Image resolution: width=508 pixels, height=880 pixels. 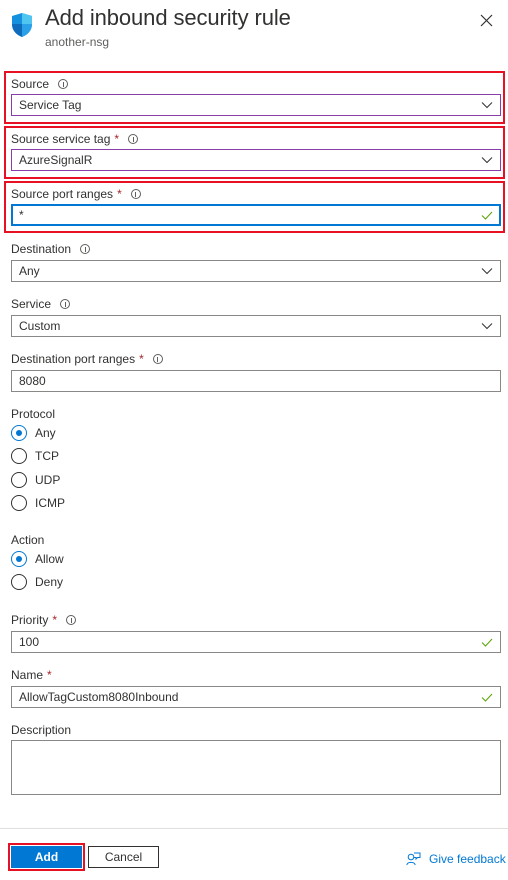 I want to click on cancel-button: Cancel, so click(x=123, y=857).